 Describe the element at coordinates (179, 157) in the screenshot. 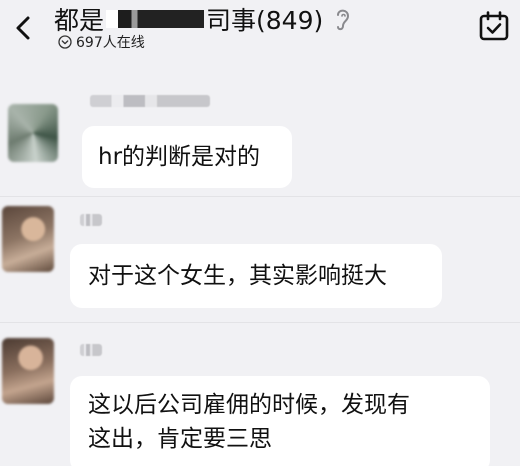

I see `message-text: hr的判断是对的` at that location.